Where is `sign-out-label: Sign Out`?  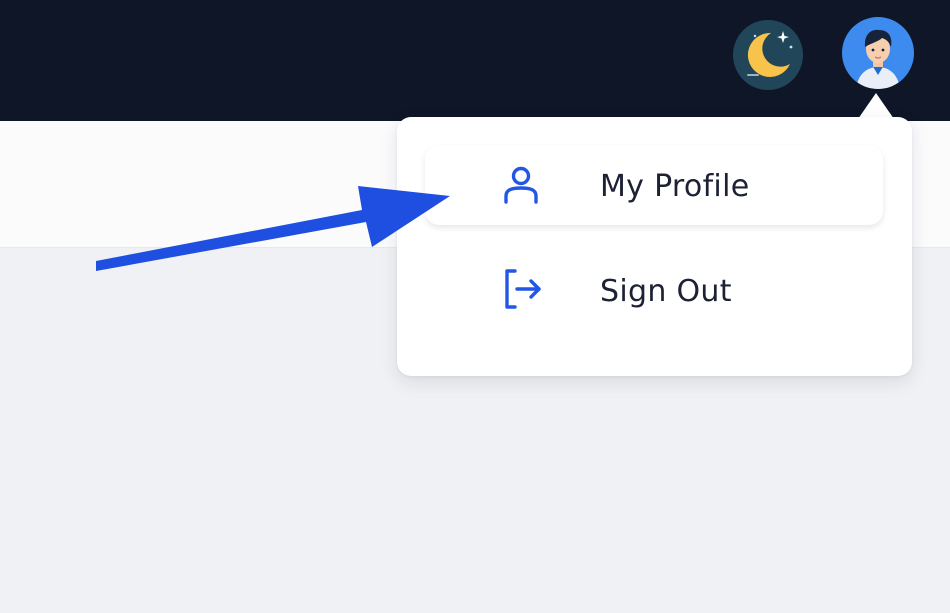
sign-out-label: Sign Out is located at coordinates (666, 291).